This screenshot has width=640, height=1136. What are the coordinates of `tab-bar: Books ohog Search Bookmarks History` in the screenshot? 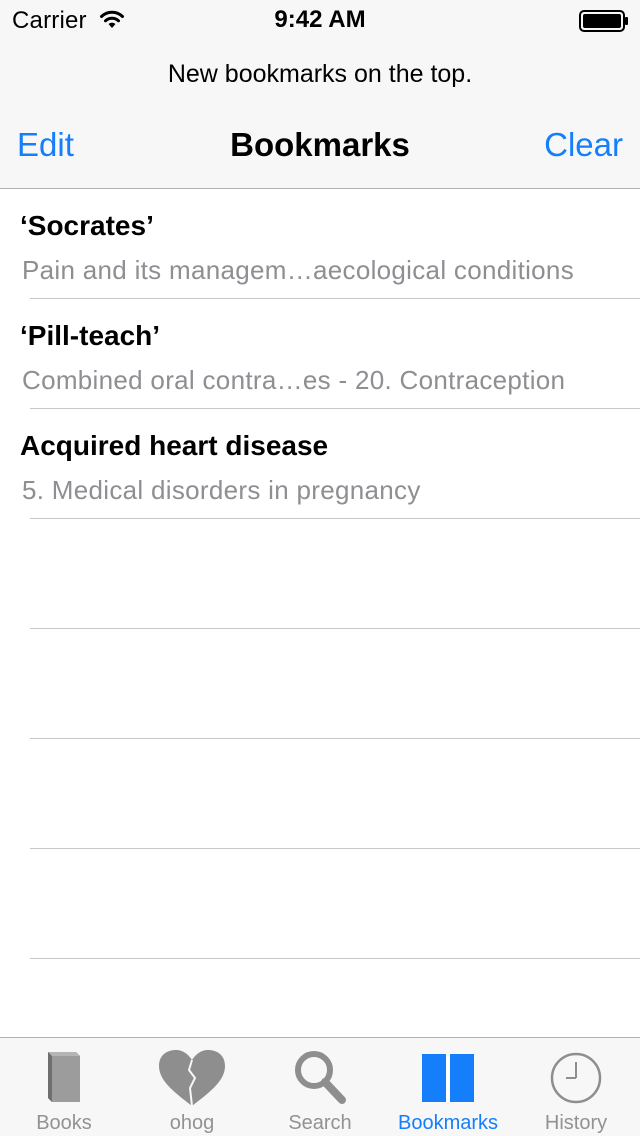 It's located at (320, 1086).